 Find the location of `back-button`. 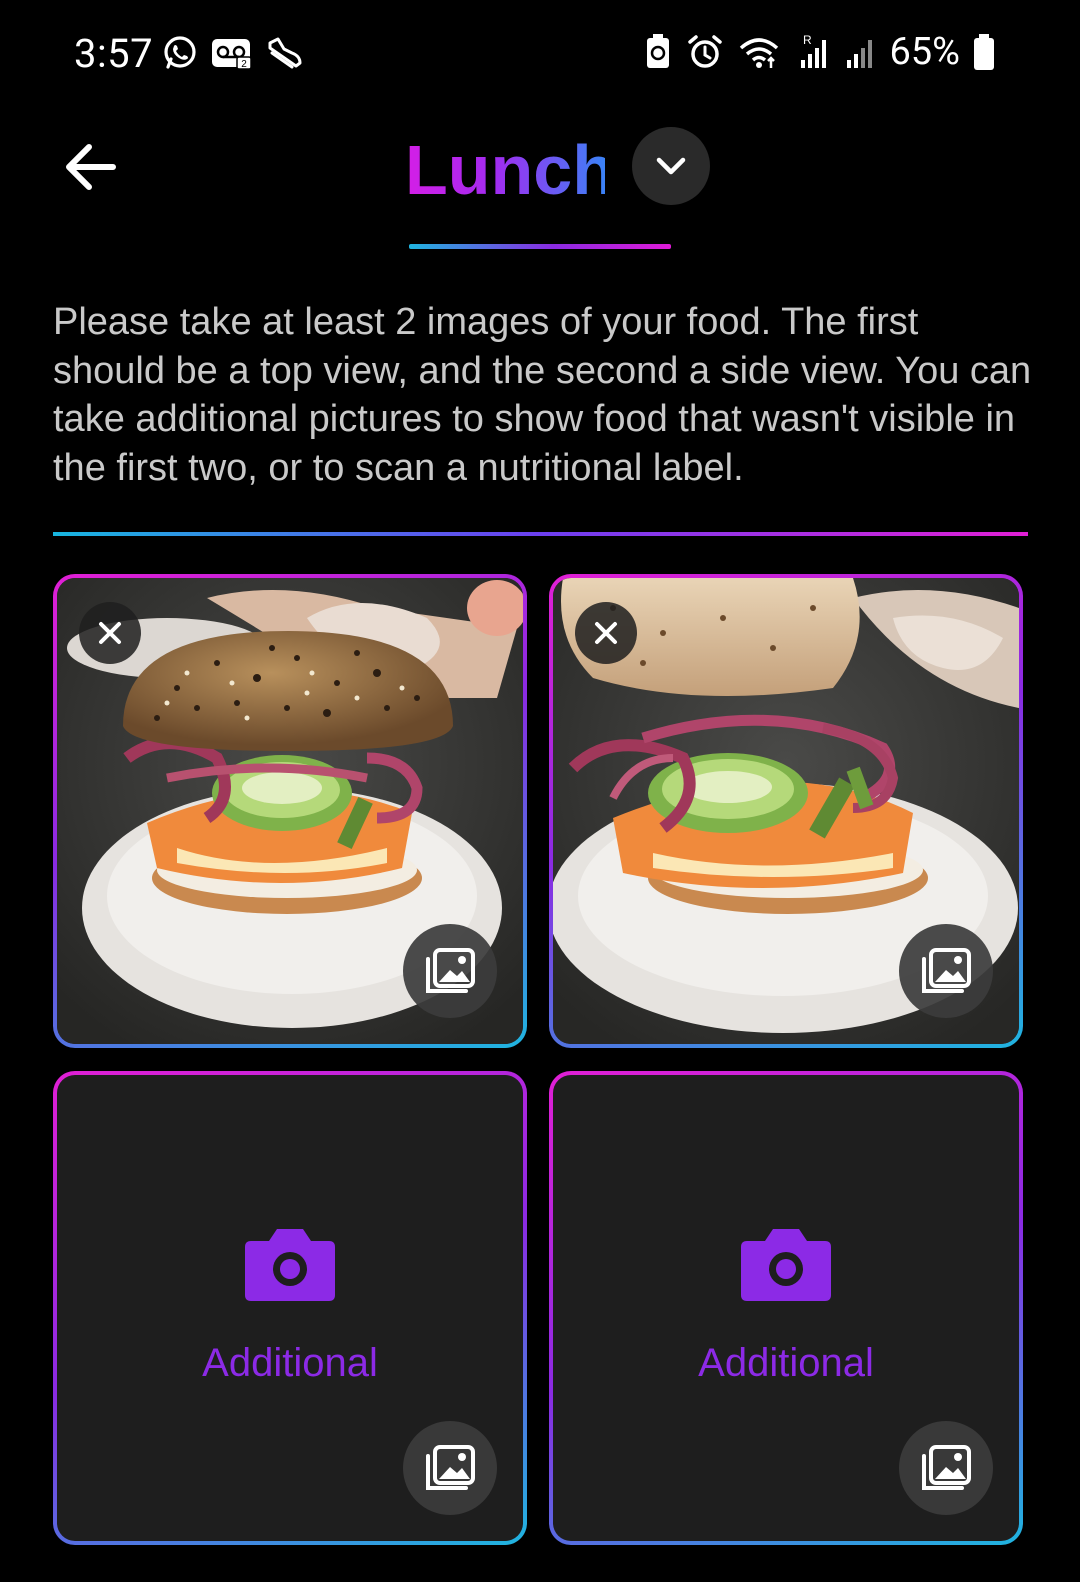

back-button is located at coordinates (90, 167).